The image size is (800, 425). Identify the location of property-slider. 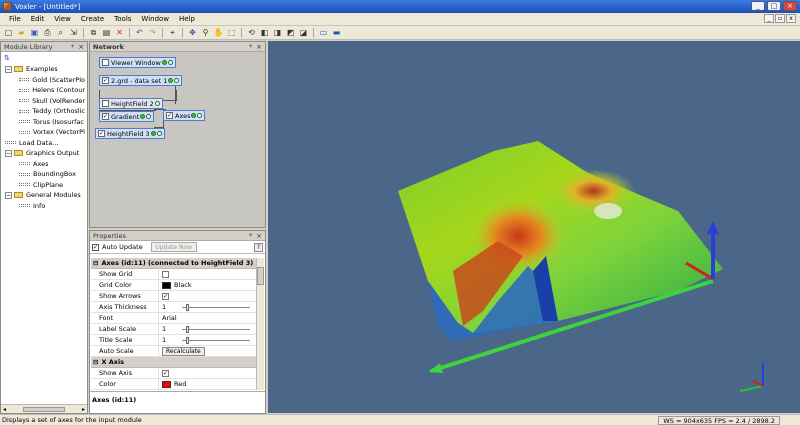
(216, 307).